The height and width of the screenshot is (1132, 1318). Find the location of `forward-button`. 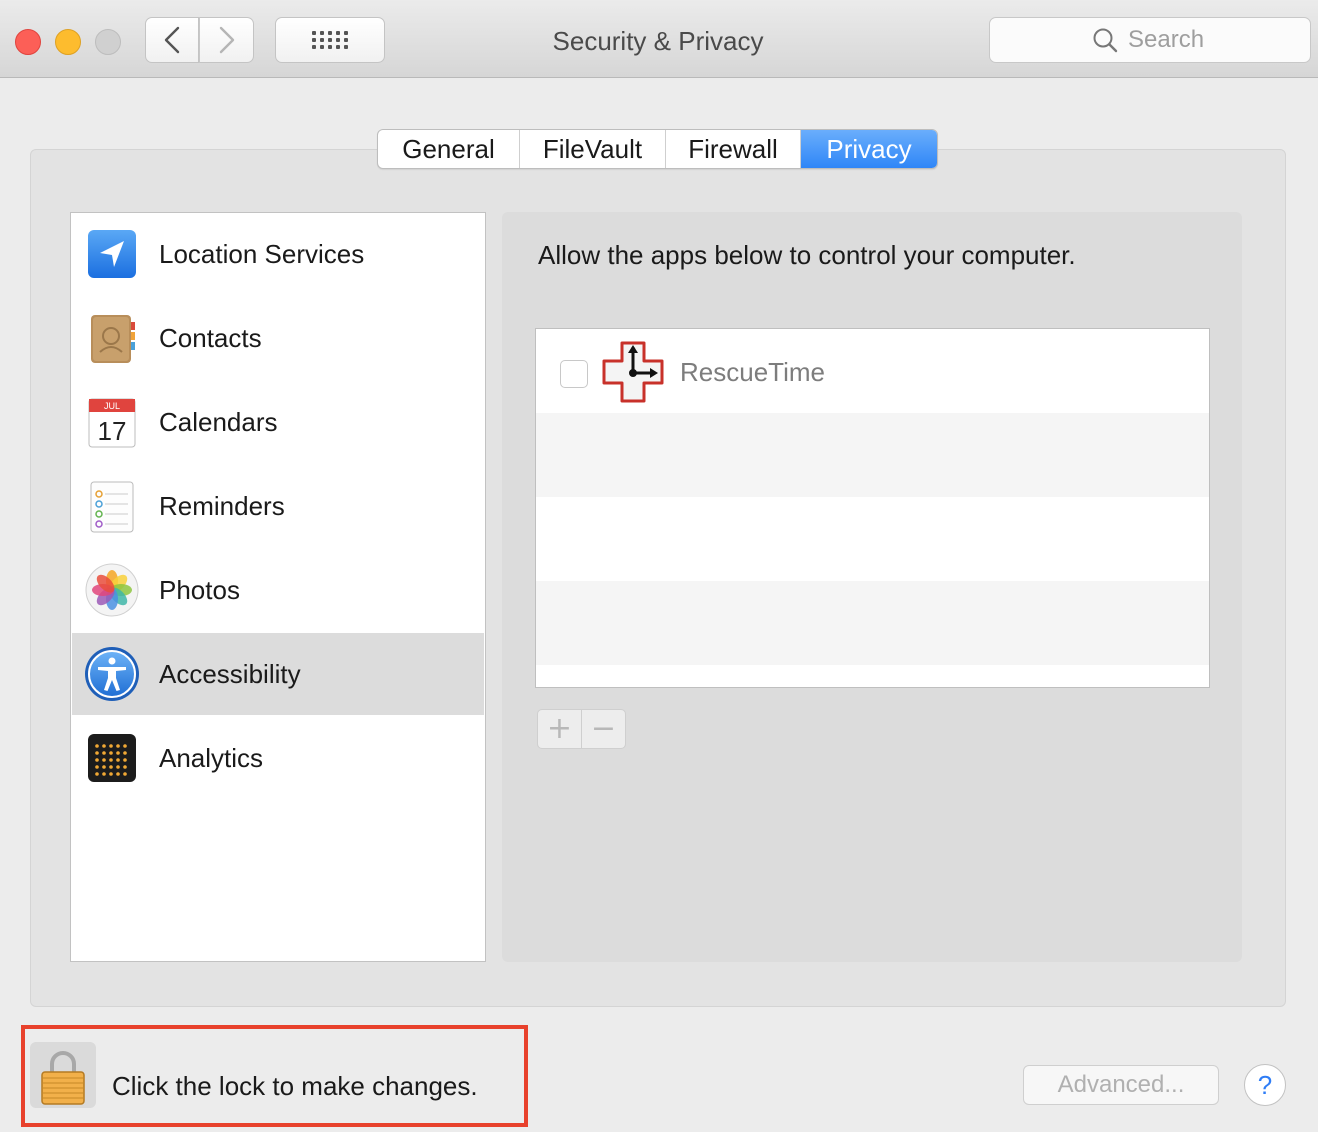

forward-button is located at coordinates (226, 40).